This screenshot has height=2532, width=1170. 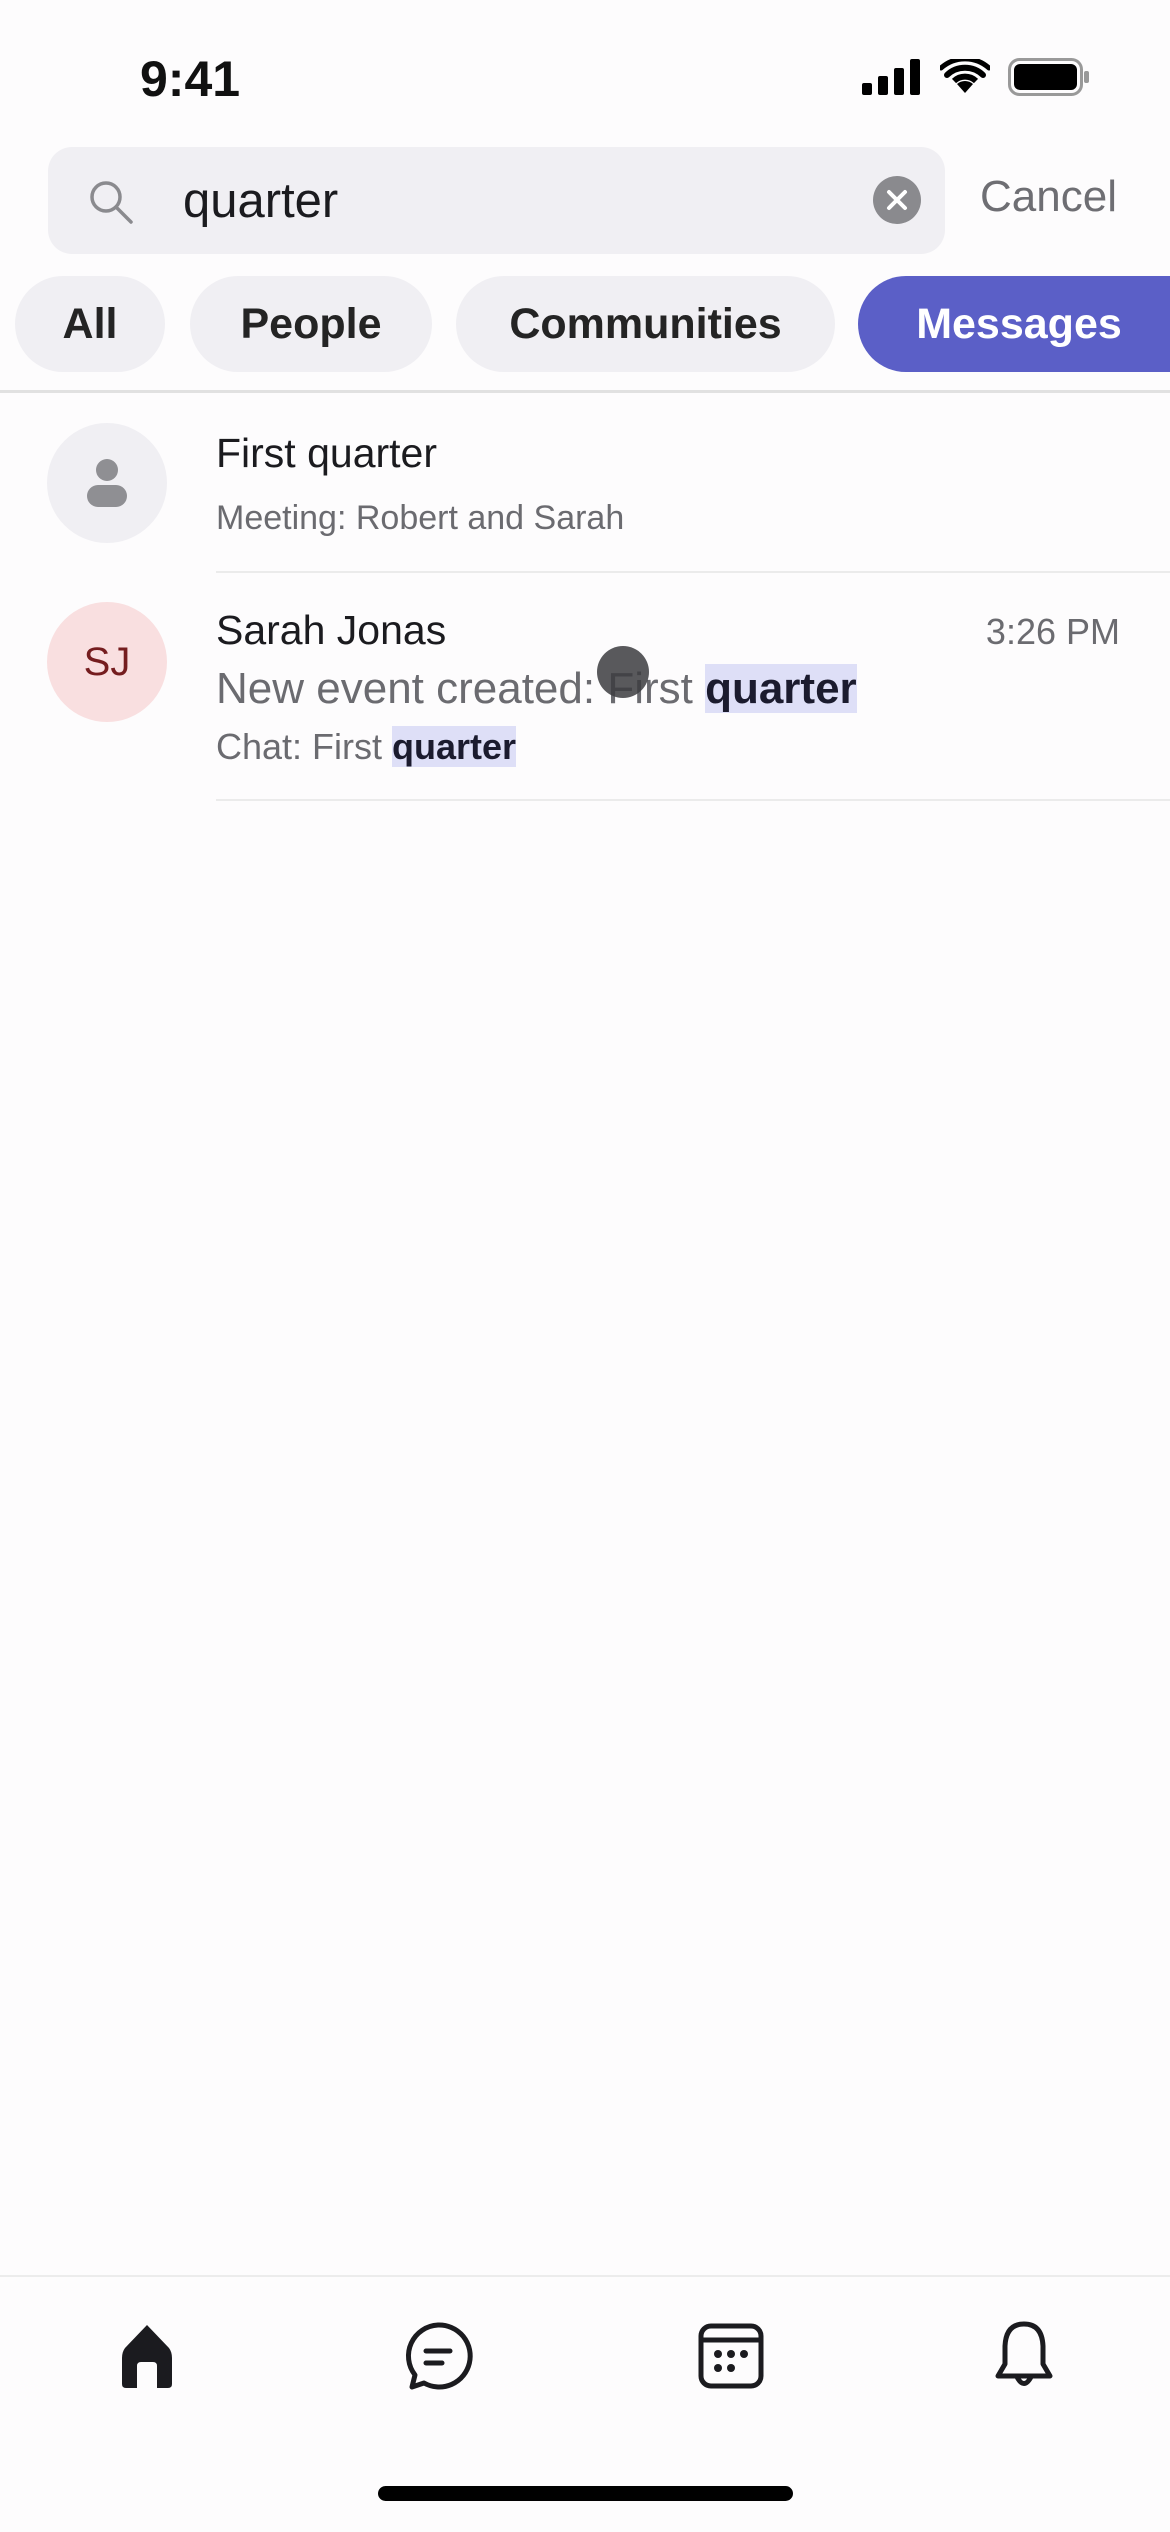 I want to click on calendar-icon, so click(x=731, y=2356).